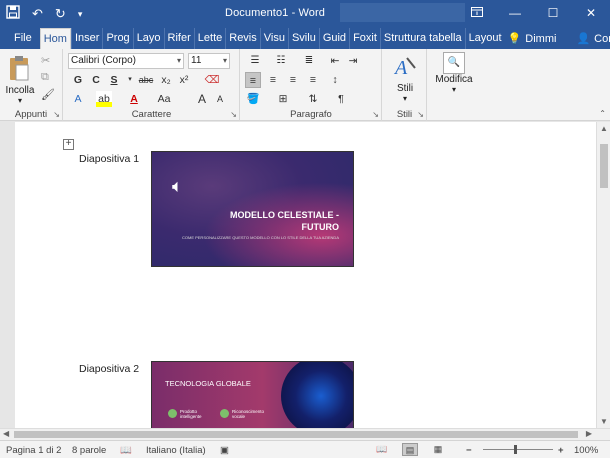 Image resolution: width=610 pixels, height=458 pixels. I want to click on bullets-icon: ☰, so click(255, 61).